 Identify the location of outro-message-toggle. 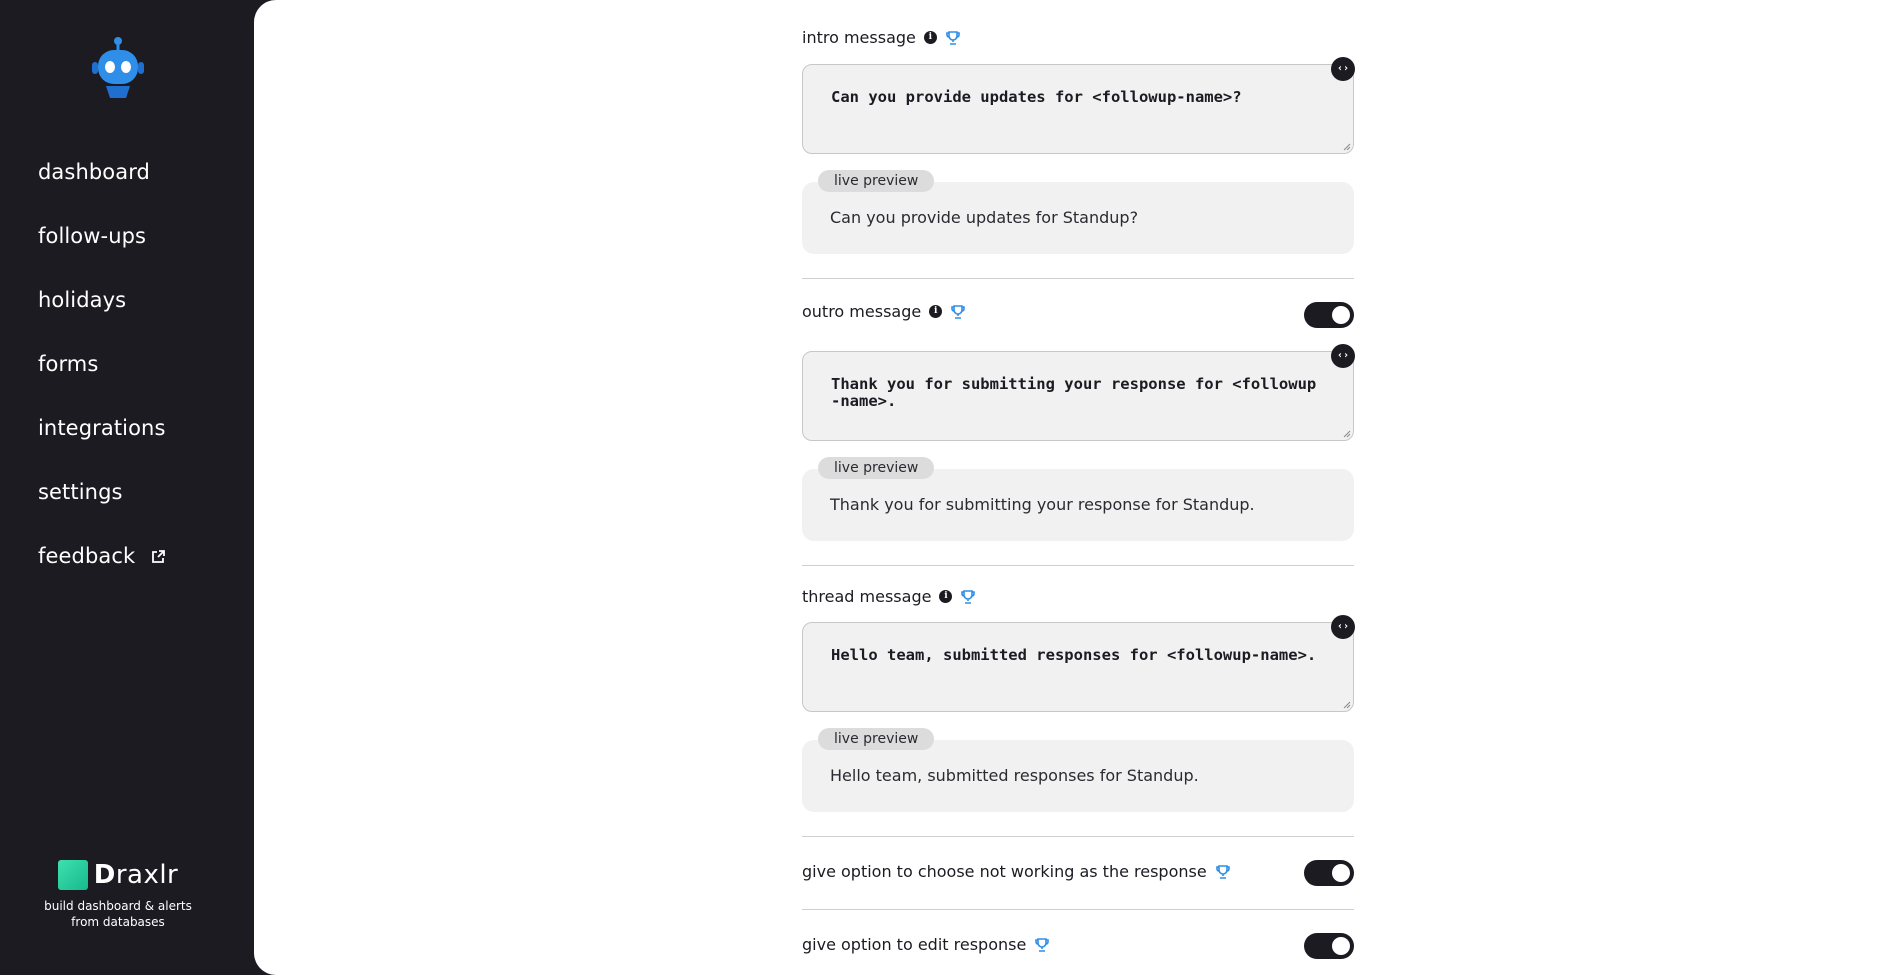
(1329, 315).